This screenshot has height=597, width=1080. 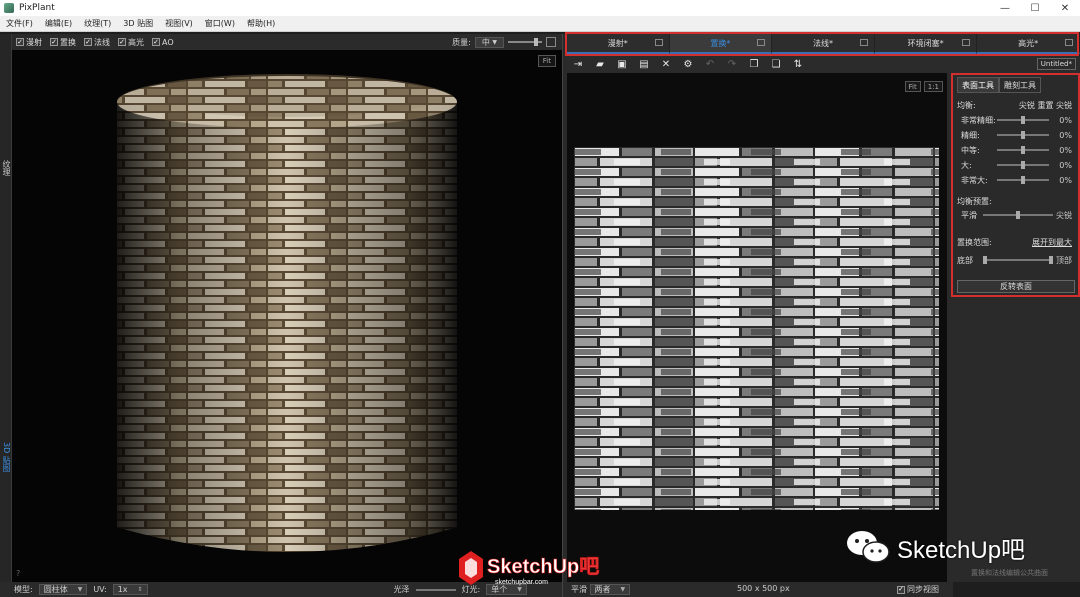 I want to click on balance-label: 均衡:, so click(x=966, y=105).